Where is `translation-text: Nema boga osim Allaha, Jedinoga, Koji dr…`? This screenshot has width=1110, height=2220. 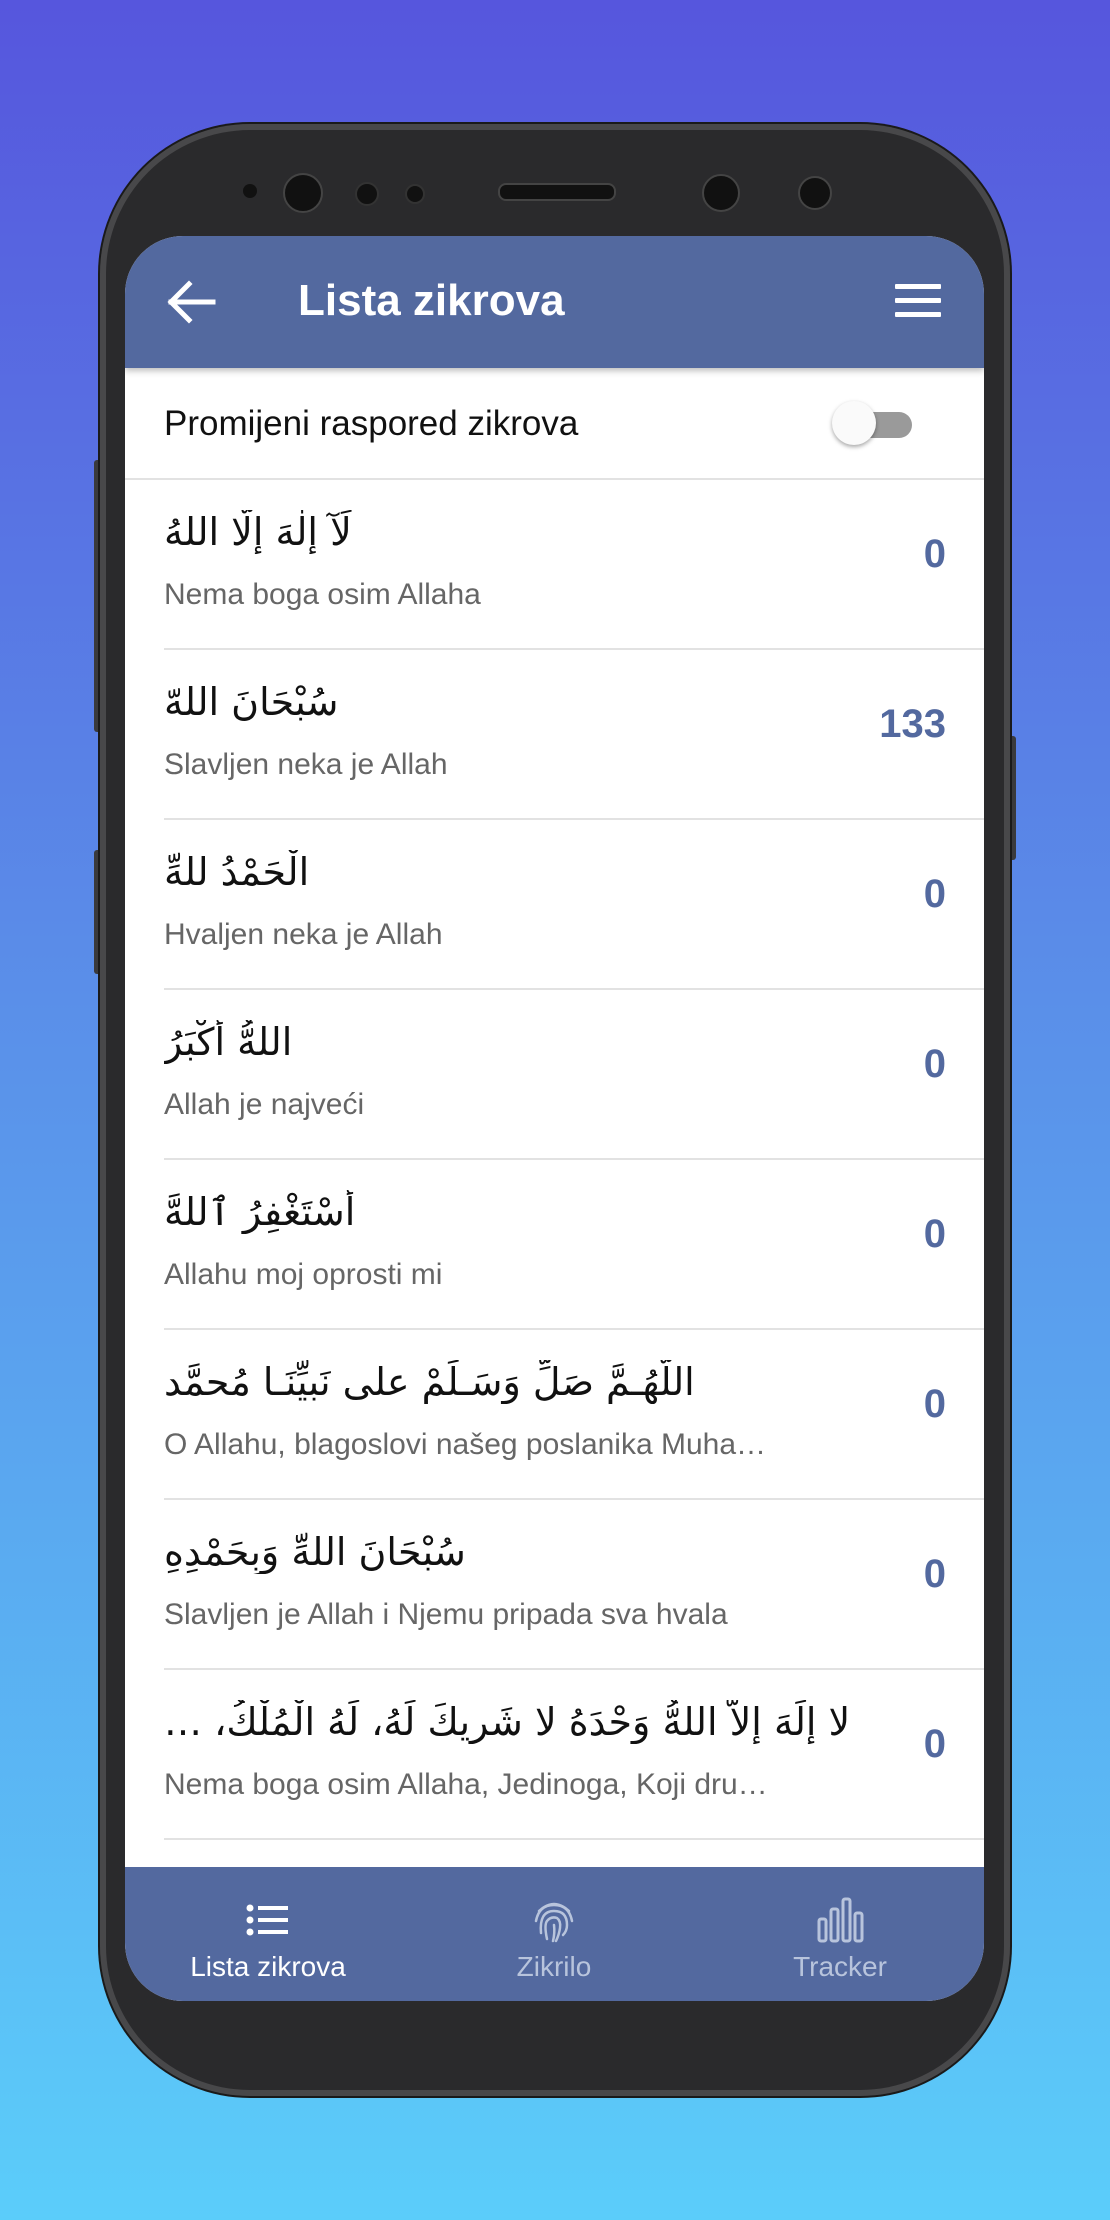 translation-text: Nema boga osim Allaha, Jedinoga, Koji dr… is located at coordinates (466, 1784).